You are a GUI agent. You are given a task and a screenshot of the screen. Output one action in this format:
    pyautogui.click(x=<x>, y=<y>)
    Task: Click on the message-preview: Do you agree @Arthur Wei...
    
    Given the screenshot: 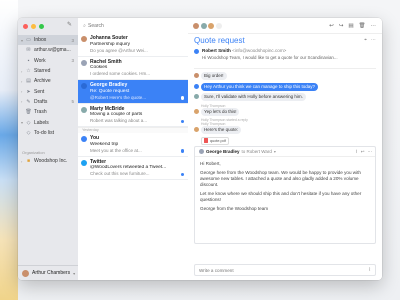 What is the action you would take?
    pyautogui.click(x=119, y=50)
    